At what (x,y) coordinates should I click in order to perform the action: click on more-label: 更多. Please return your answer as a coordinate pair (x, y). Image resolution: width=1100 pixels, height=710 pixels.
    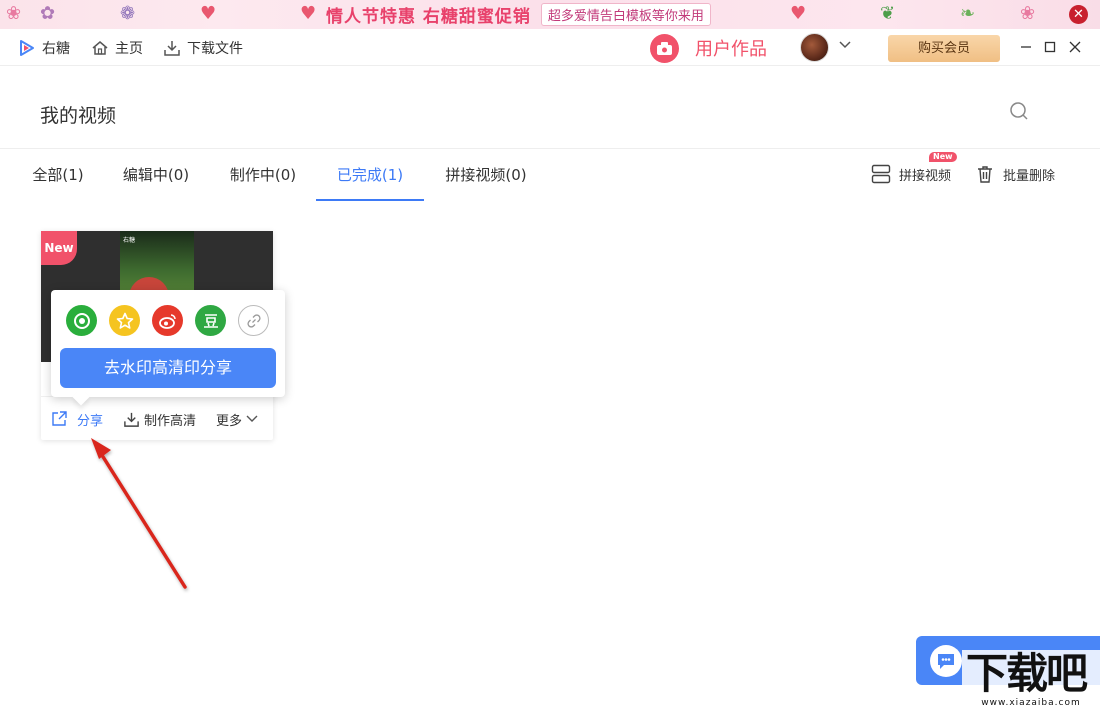
    Looking at the image, I should click on (229, 421).